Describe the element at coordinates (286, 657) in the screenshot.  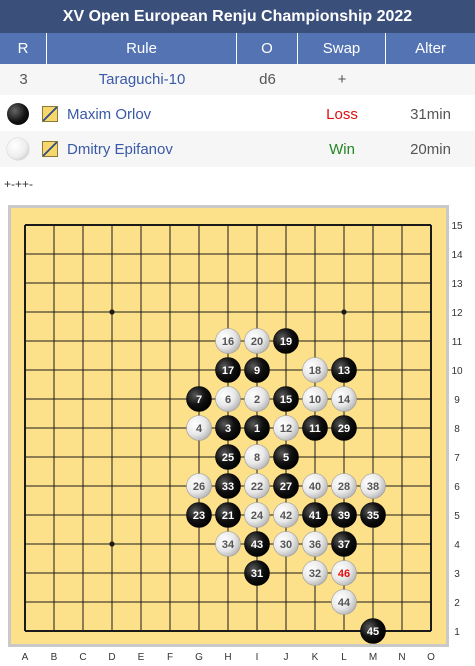
I see `column-label: J` at that location.